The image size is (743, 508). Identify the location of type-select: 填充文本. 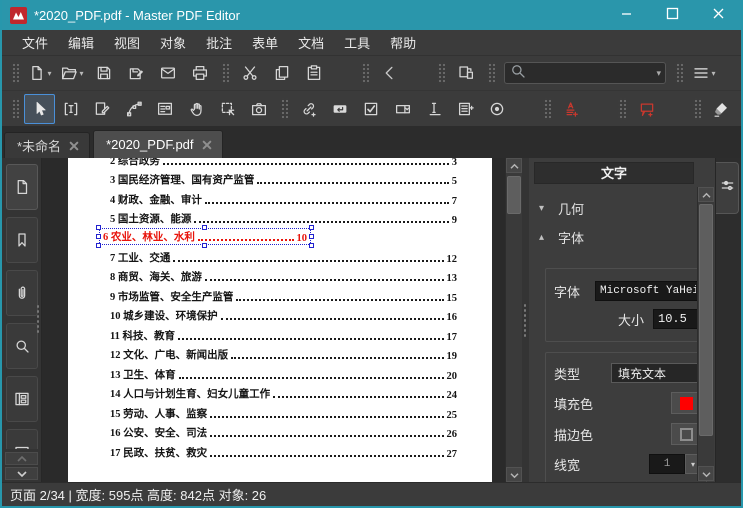
(656, 373).